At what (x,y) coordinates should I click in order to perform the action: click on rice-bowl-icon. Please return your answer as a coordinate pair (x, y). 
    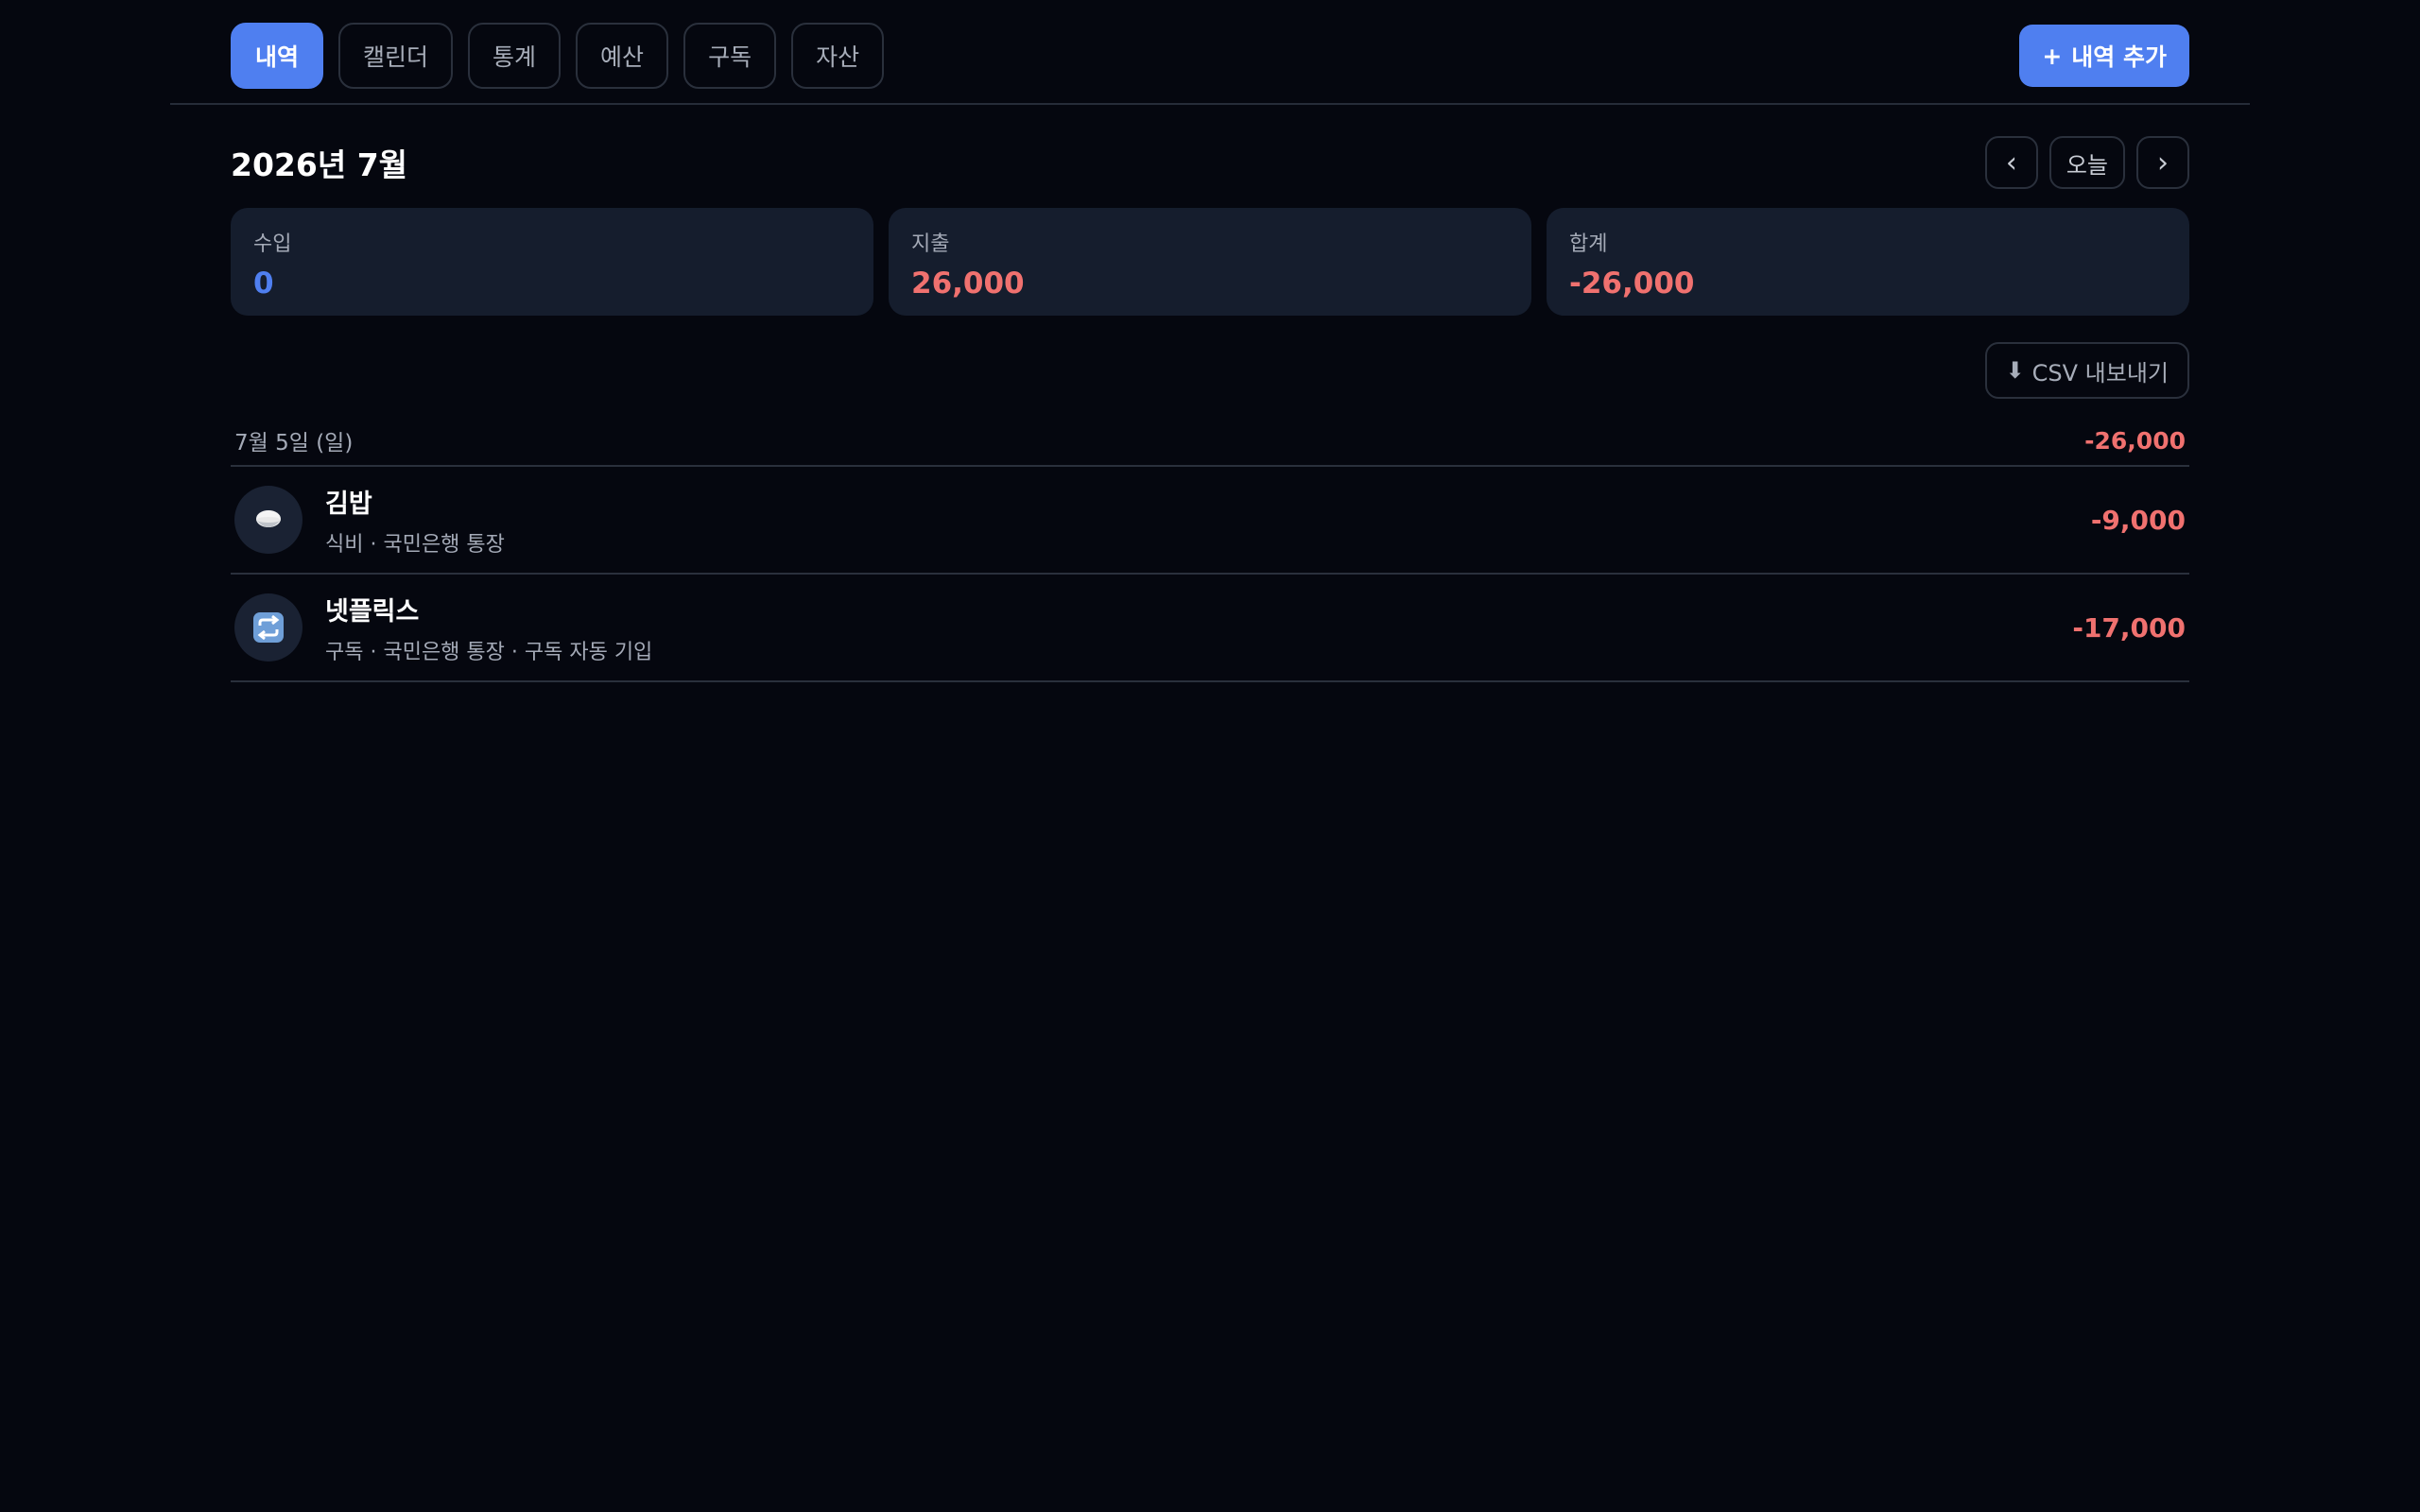
    Looking at the image, I should click on (268, 518).